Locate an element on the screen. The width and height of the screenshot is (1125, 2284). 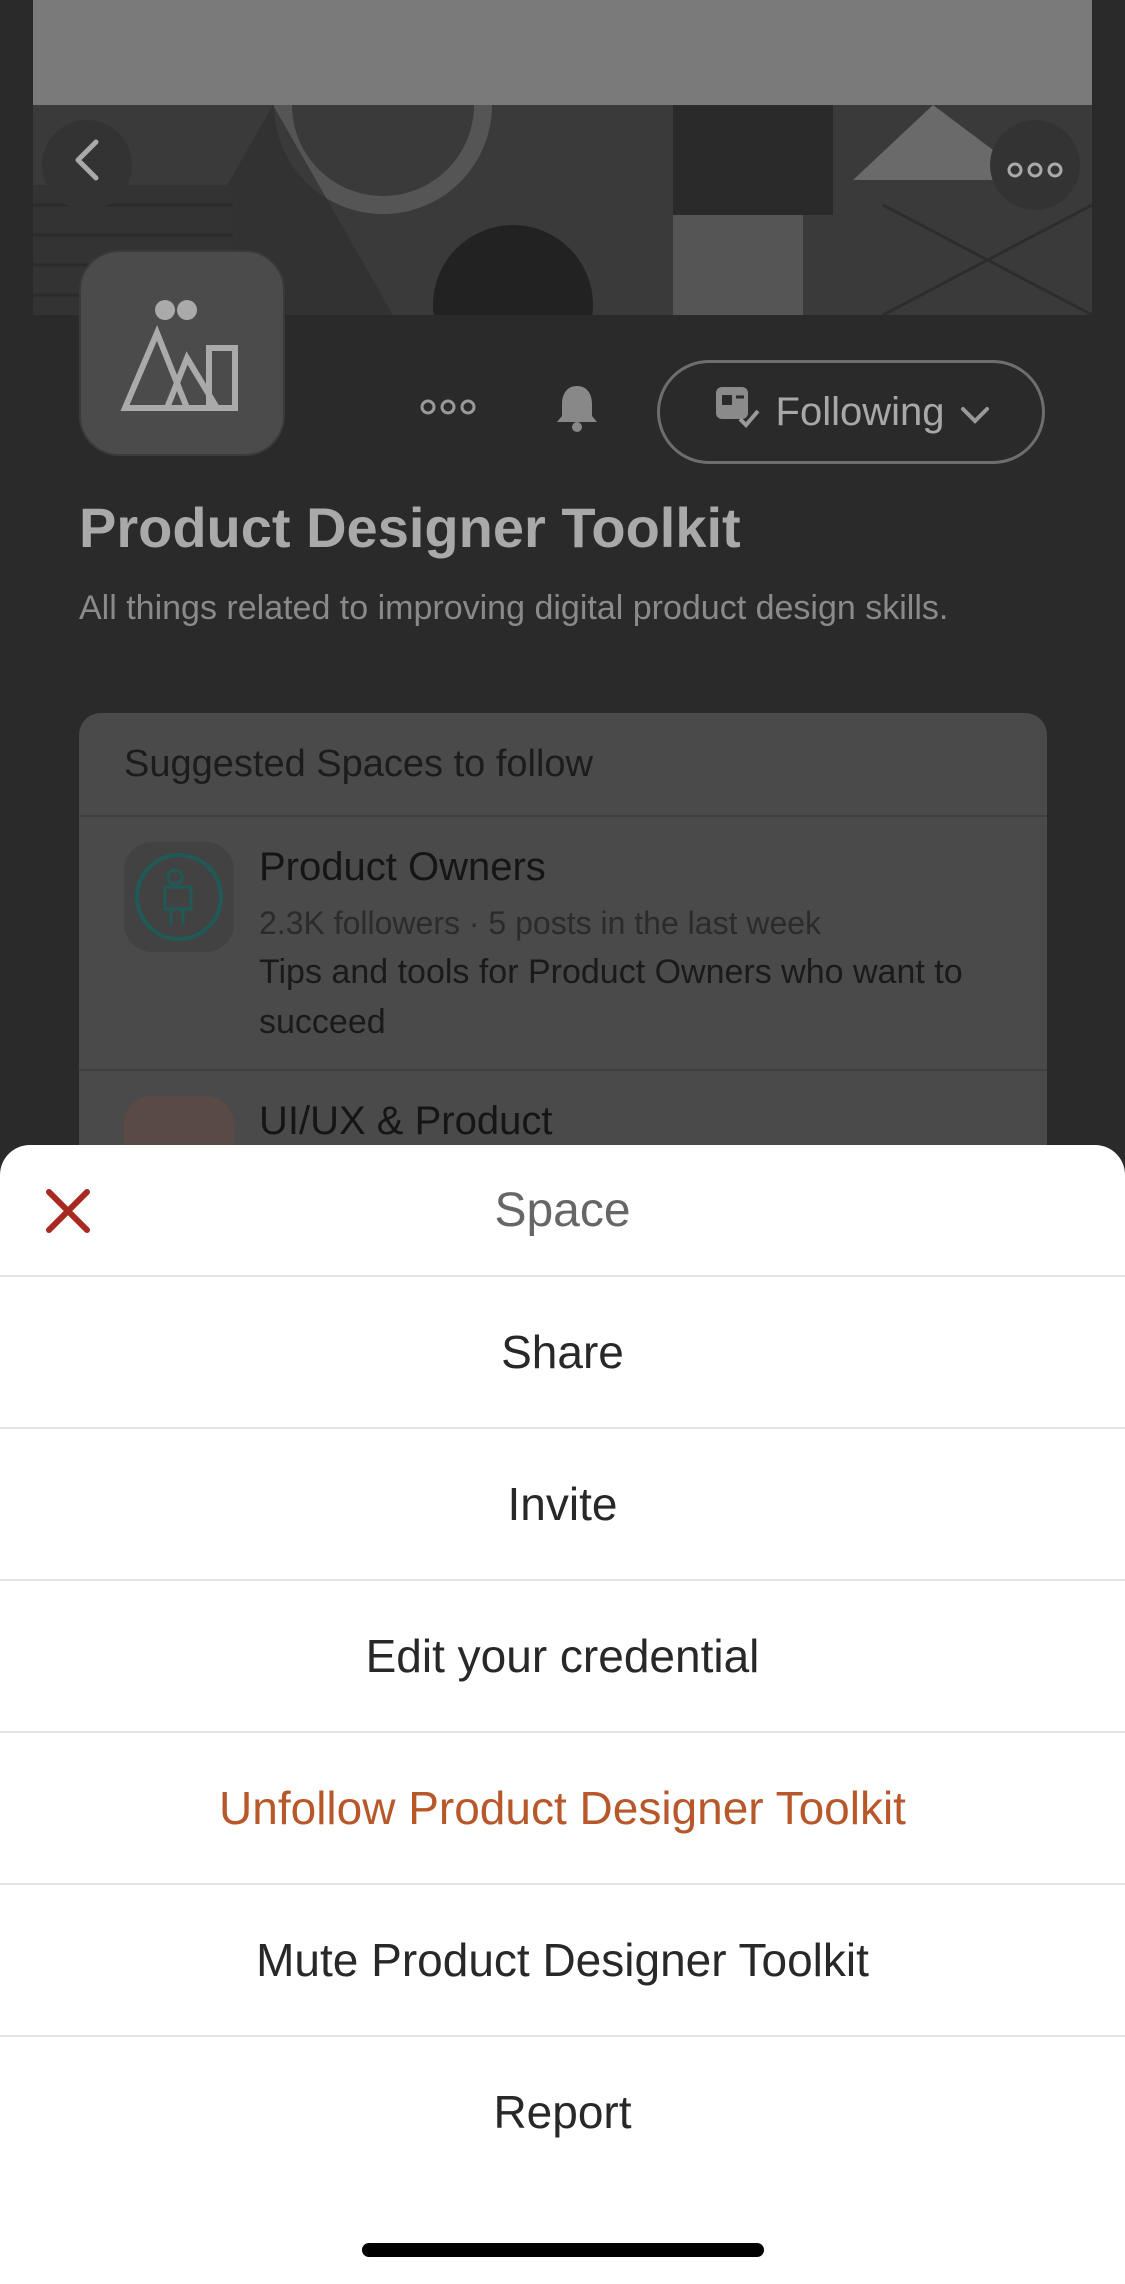
chevron-down-icon is located at coordinates (975, 412).